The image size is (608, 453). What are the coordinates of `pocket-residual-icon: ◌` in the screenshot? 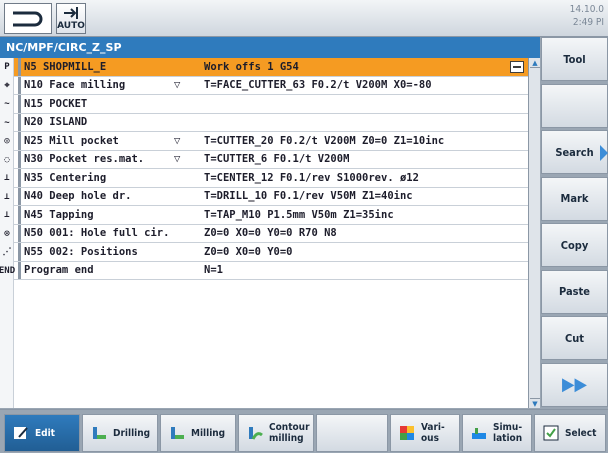 It's located at (7, 159).